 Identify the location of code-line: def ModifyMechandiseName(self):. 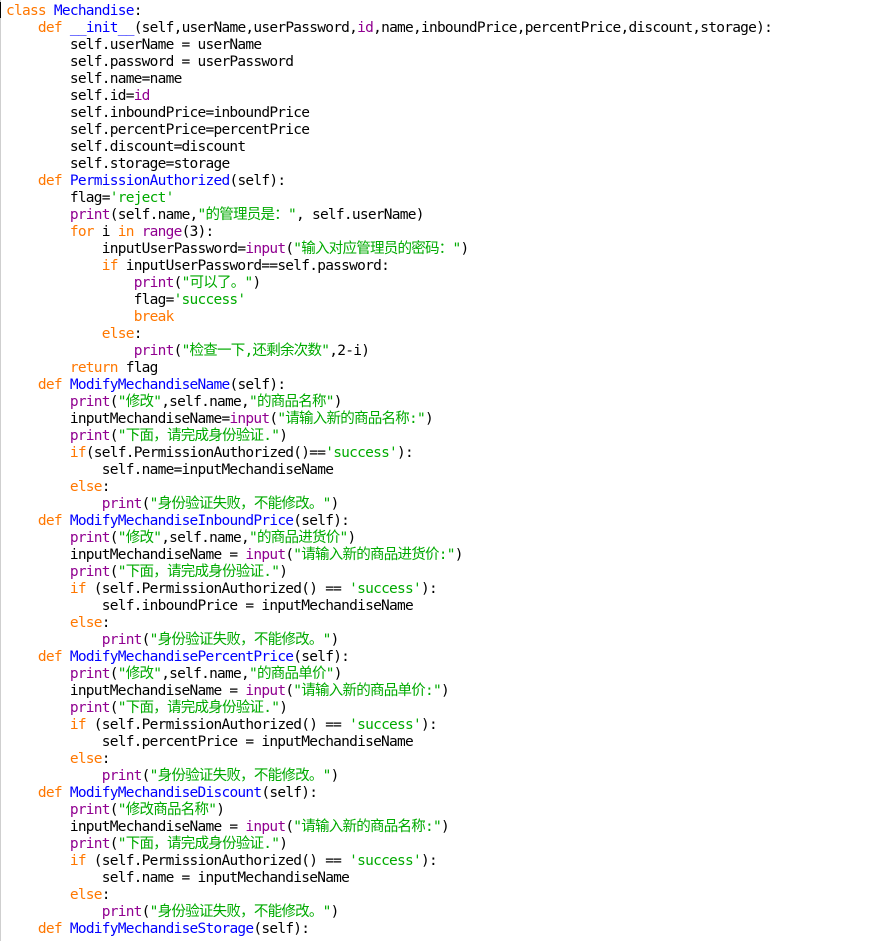
(146, 385).